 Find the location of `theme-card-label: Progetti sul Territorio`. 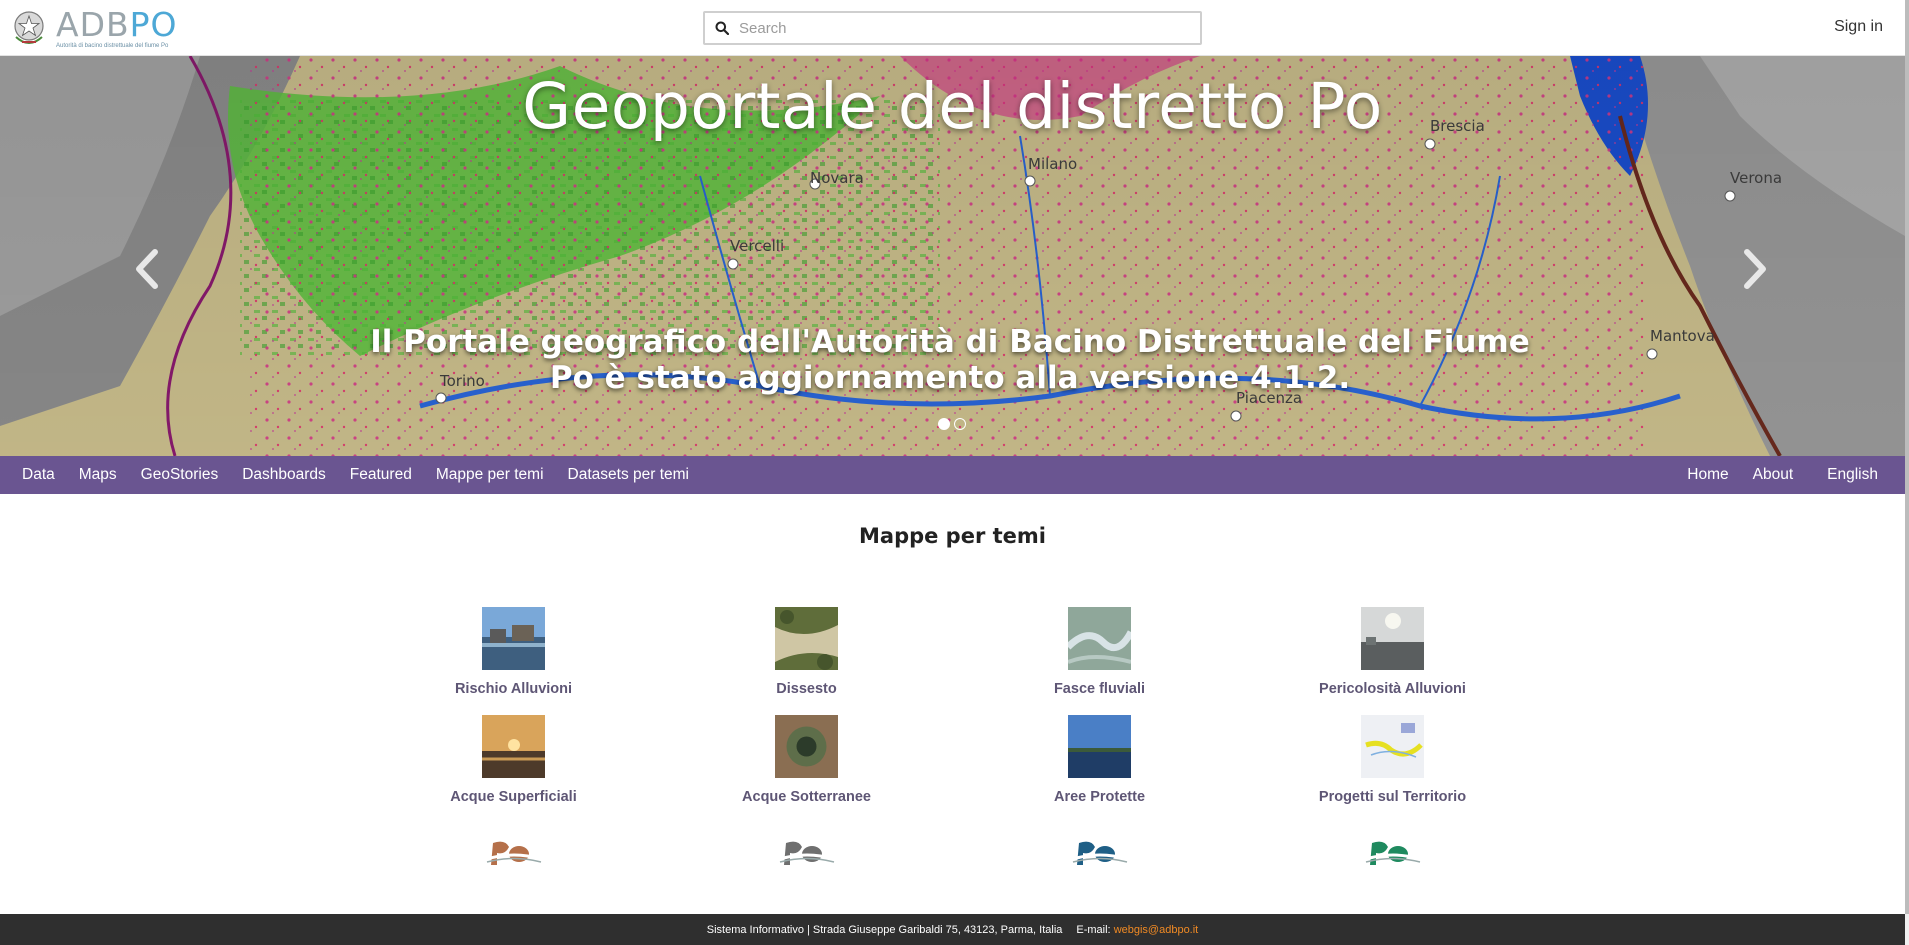

theme-card-label: Progetti sul Territorio is located at coordinates (1392, 797).